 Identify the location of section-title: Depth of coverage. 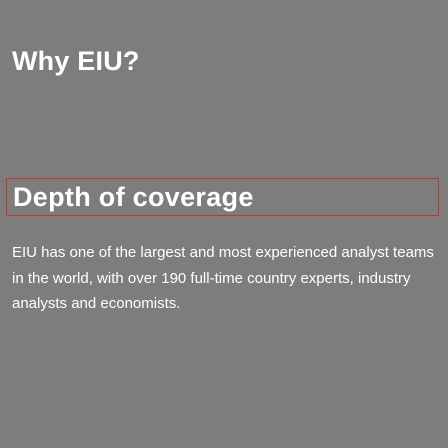
(133, 196).